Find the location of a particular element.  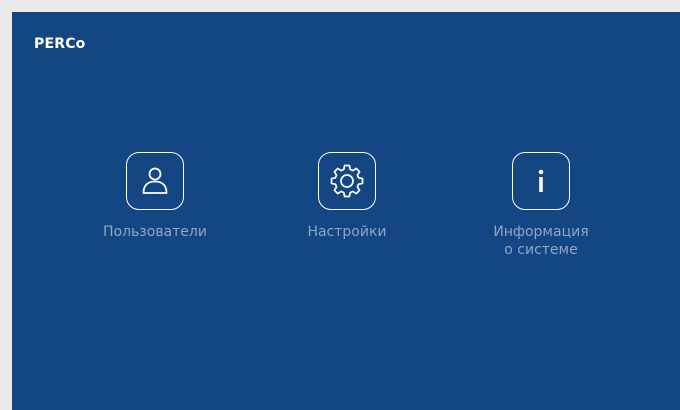

gear-icon is located at coordinates (347, 181).